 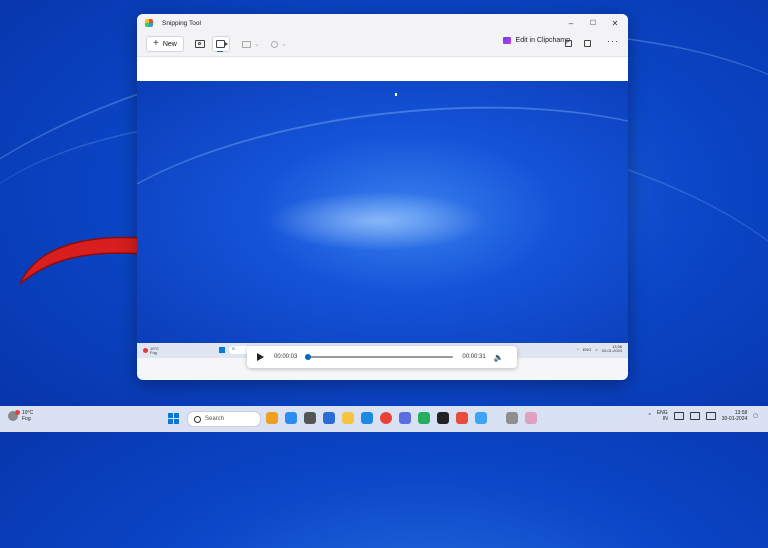 I want to click on settings-icon, so click(x=512, y=418).